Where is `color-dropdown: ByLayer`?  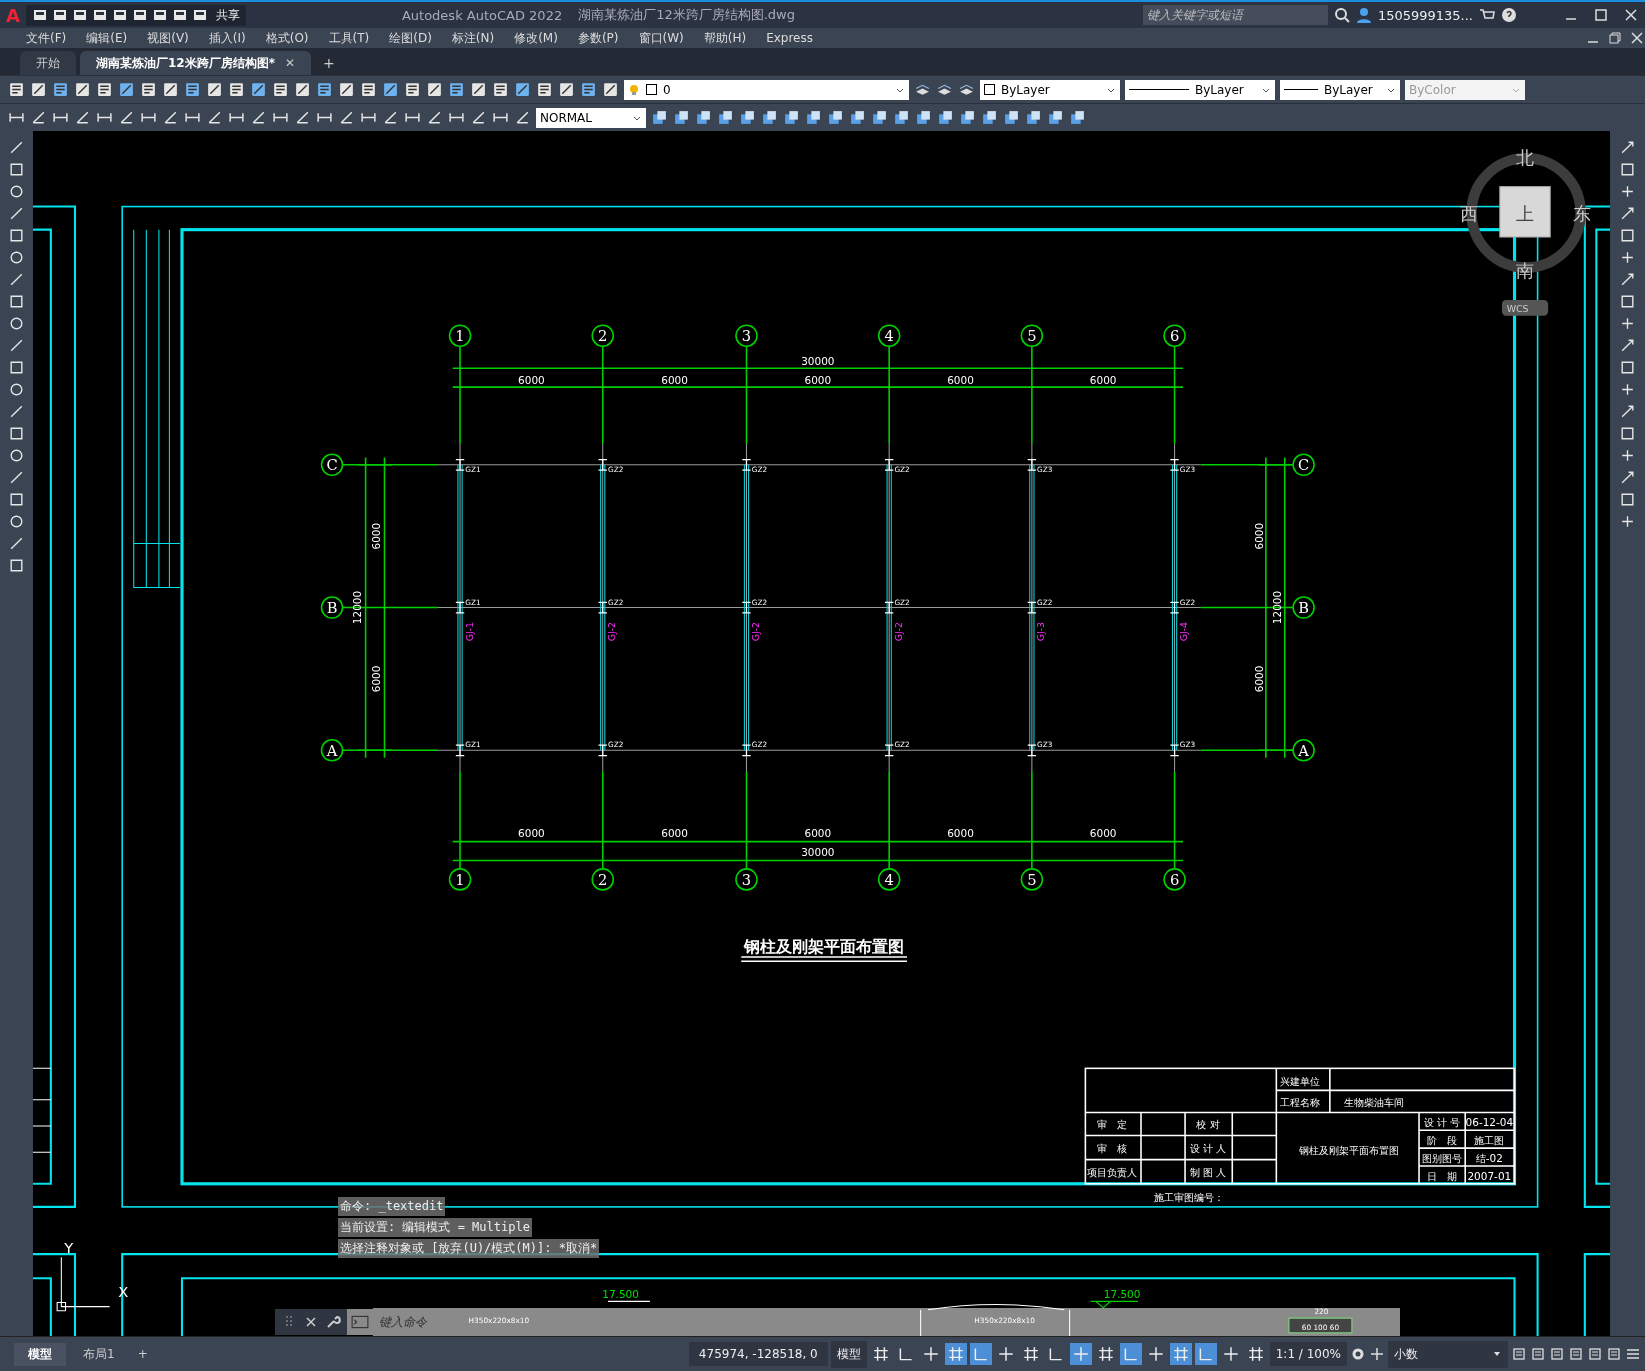
color-dropdown: ByLayer is located at coordinates (1050, 89).